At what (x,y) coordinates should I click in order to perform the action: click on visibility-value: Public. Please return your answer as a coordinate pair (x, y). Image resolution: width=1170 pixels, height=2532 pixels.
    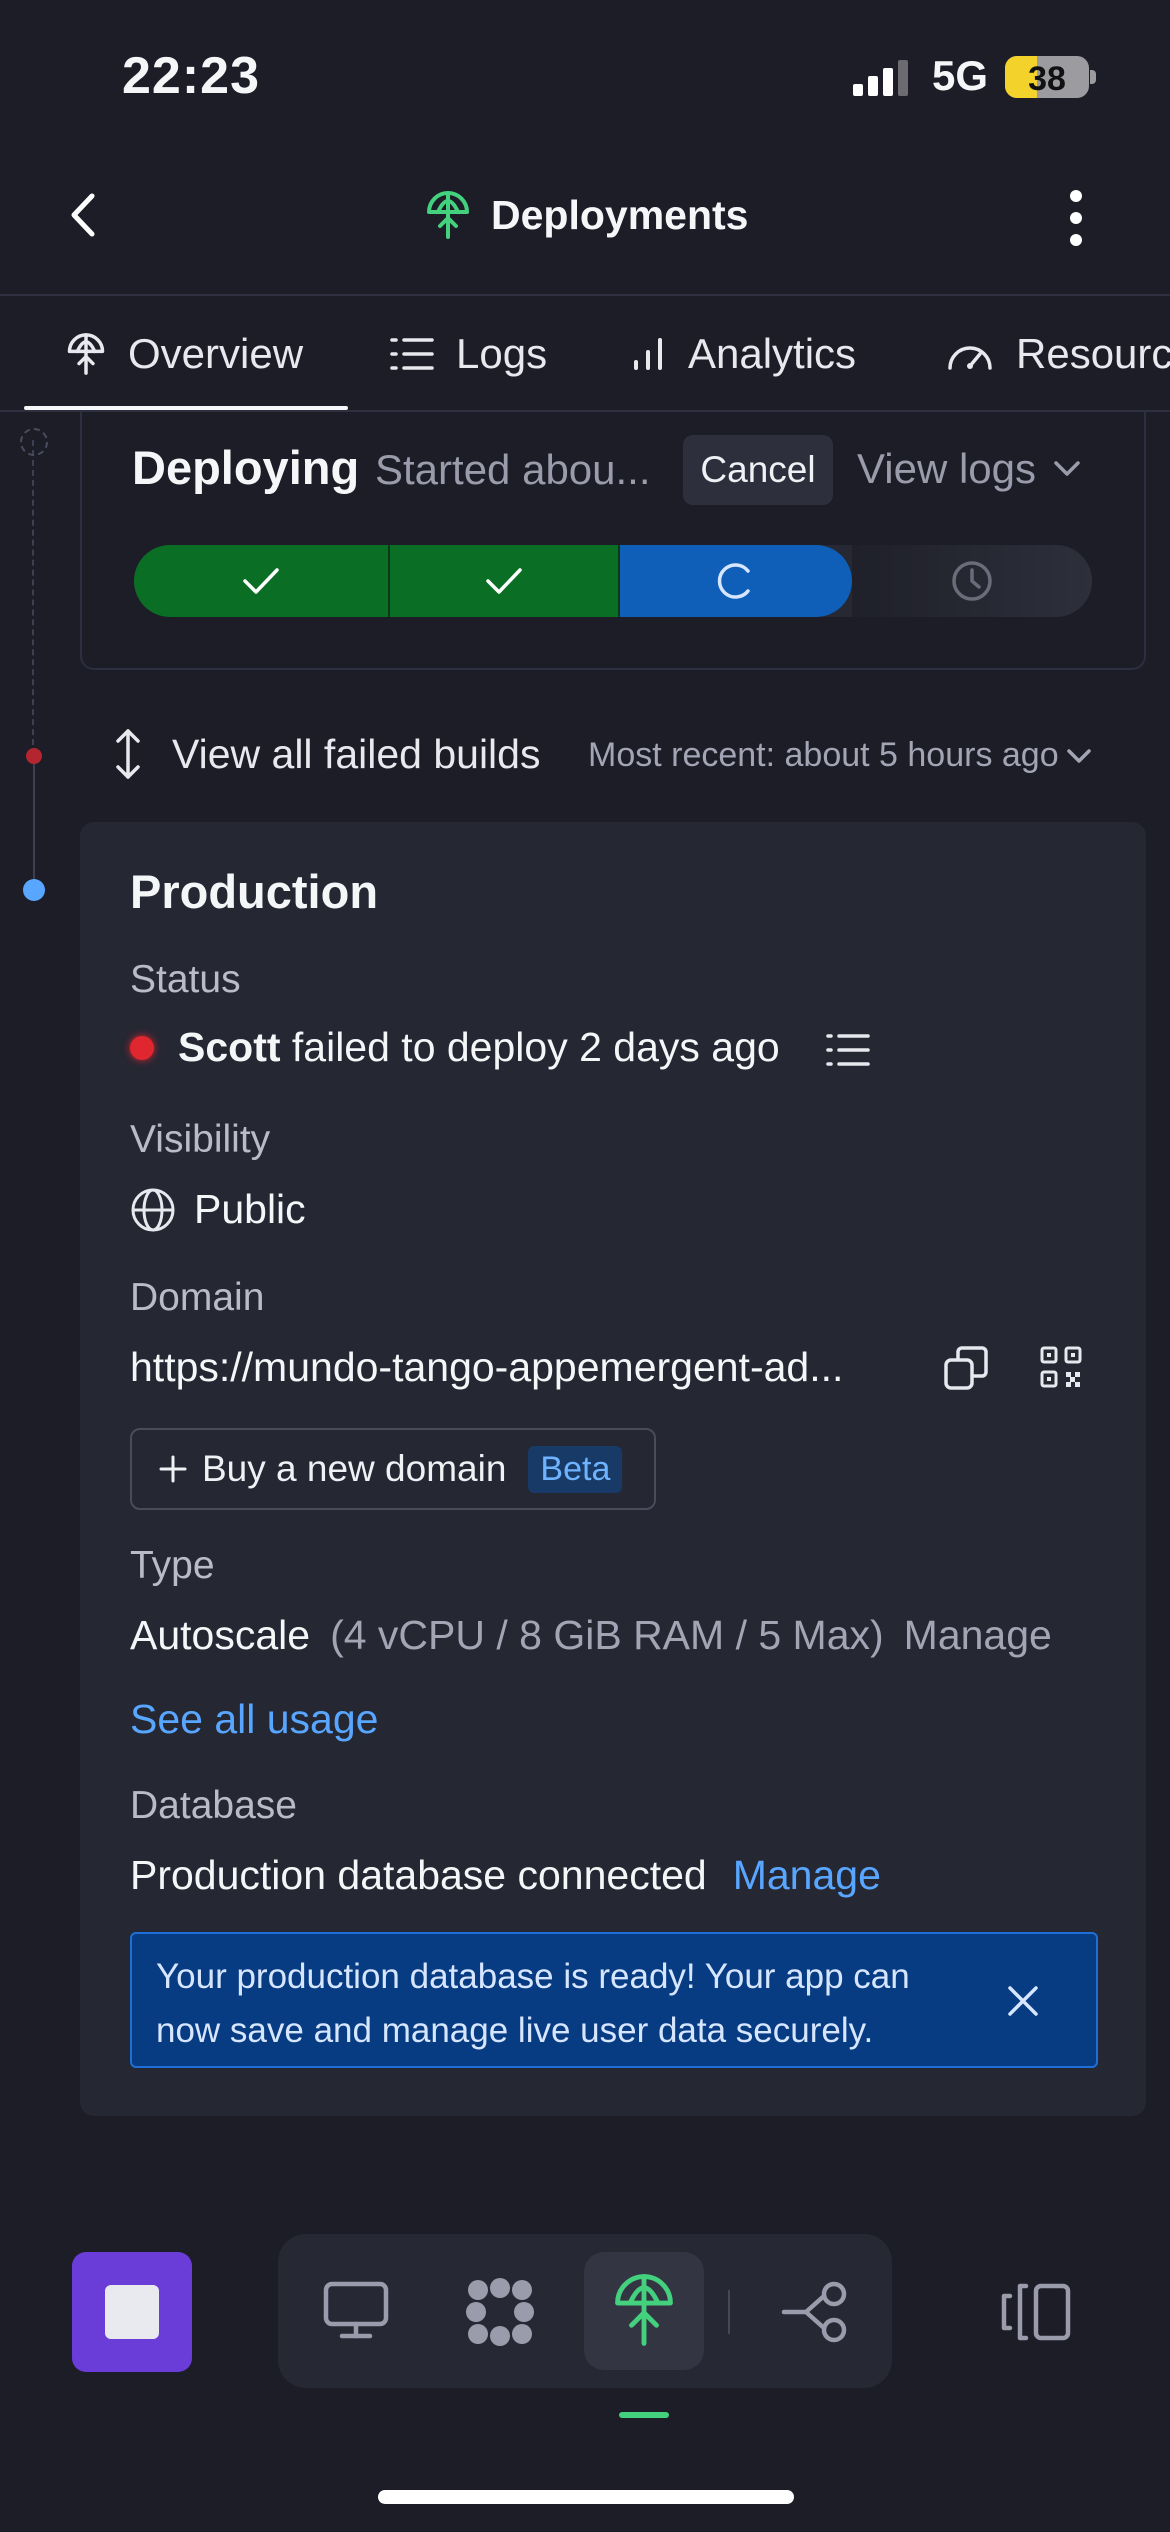
    Looking at the image, I should click on (218, 1209).